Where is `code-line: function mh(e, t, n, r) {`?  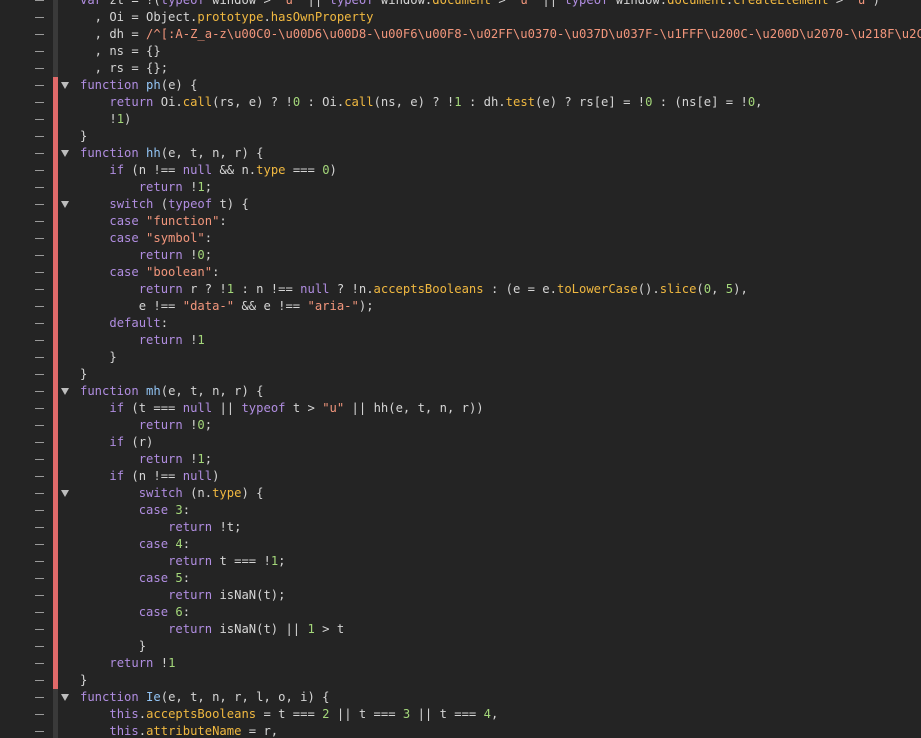
code-line: function mh(e, t, n, r) { is located at coordinates (460, 391).